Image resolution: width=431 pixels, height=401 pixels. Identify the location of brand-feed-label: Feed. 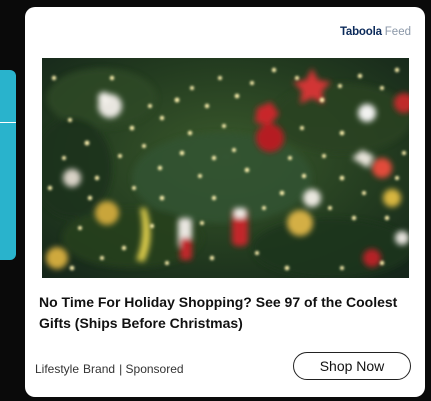
(397, 32).